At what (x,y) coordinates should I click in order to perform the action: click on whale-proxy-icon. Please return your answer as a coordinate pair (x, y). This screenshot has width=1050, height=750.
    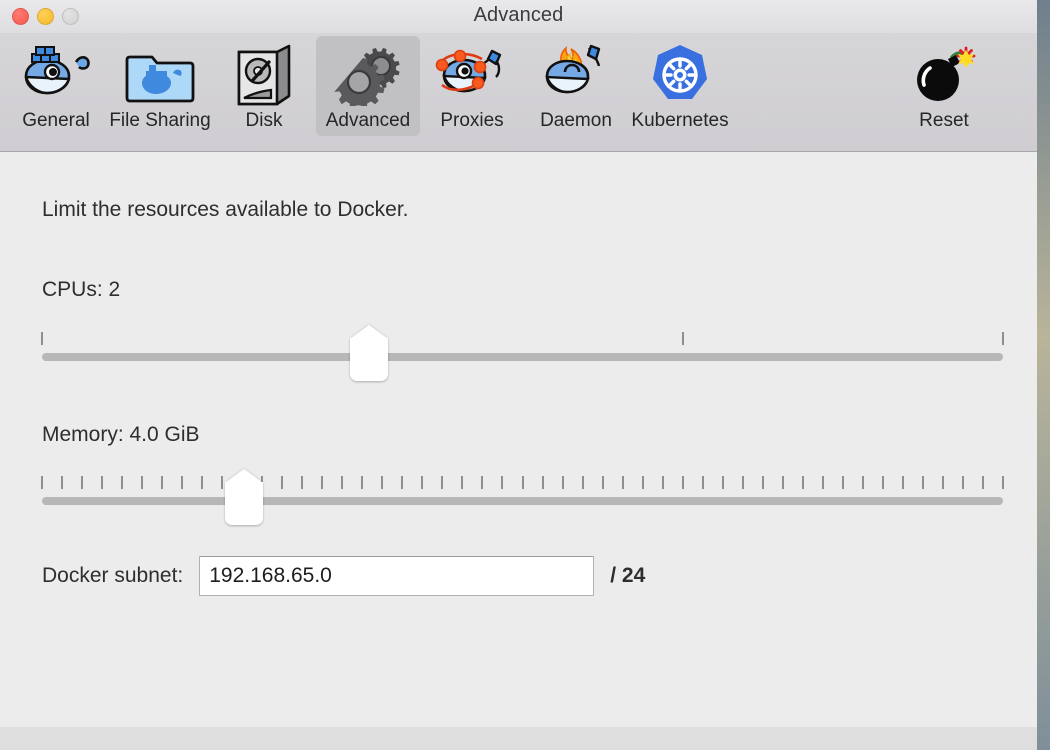
    Looking at the image, I should click on (472, 75).